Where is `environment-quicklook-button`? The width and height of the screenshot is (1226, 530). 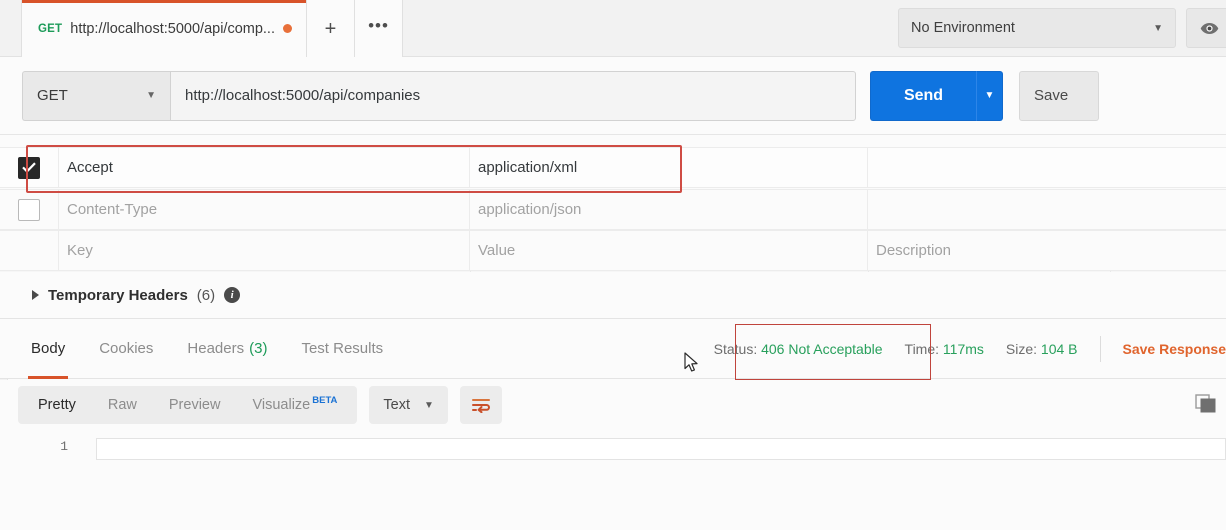 environment-quicklook-button is located at coordinates (1206, 28).